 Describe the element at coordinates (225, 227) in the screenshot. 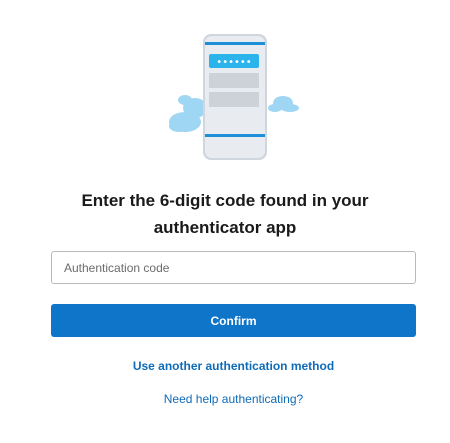

I see `page-title-line-2: authenticator app` at that location.